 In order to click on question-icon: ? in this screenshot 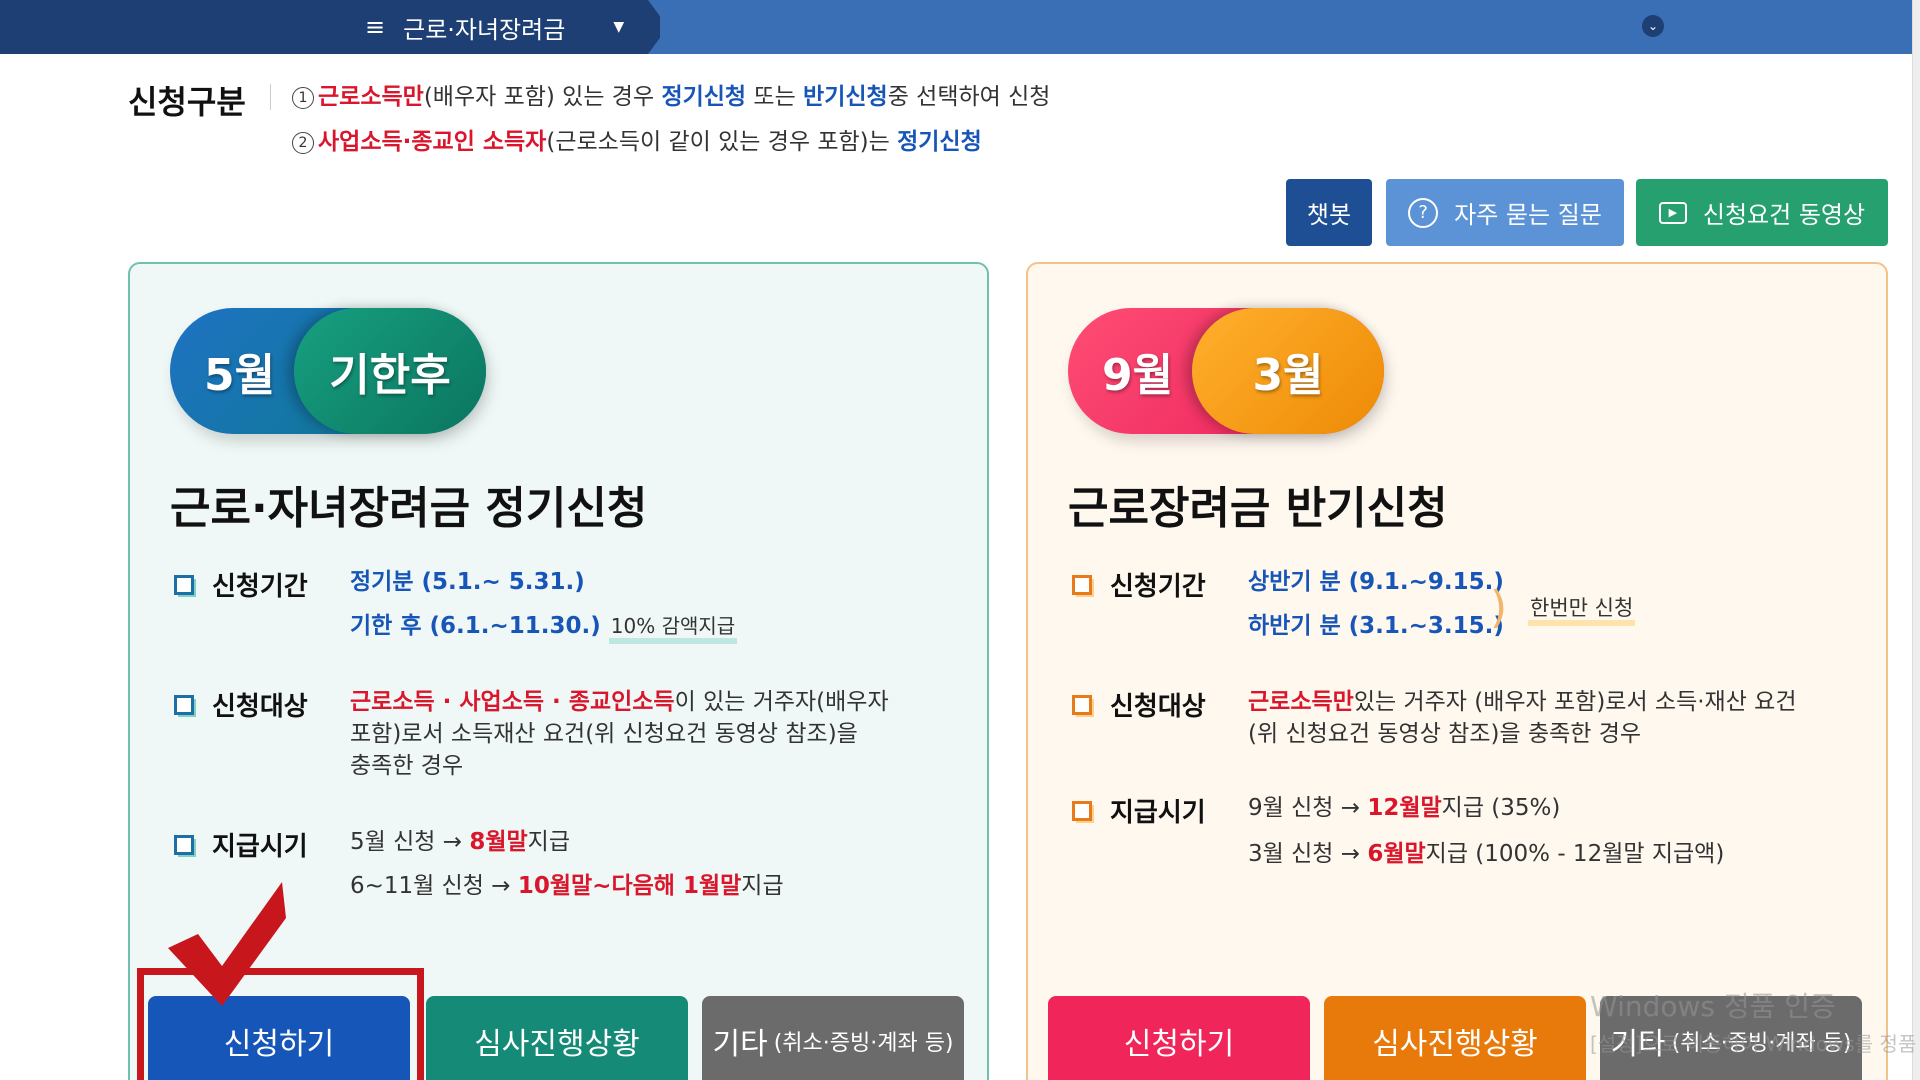, I will do `click(1423, 212)`.